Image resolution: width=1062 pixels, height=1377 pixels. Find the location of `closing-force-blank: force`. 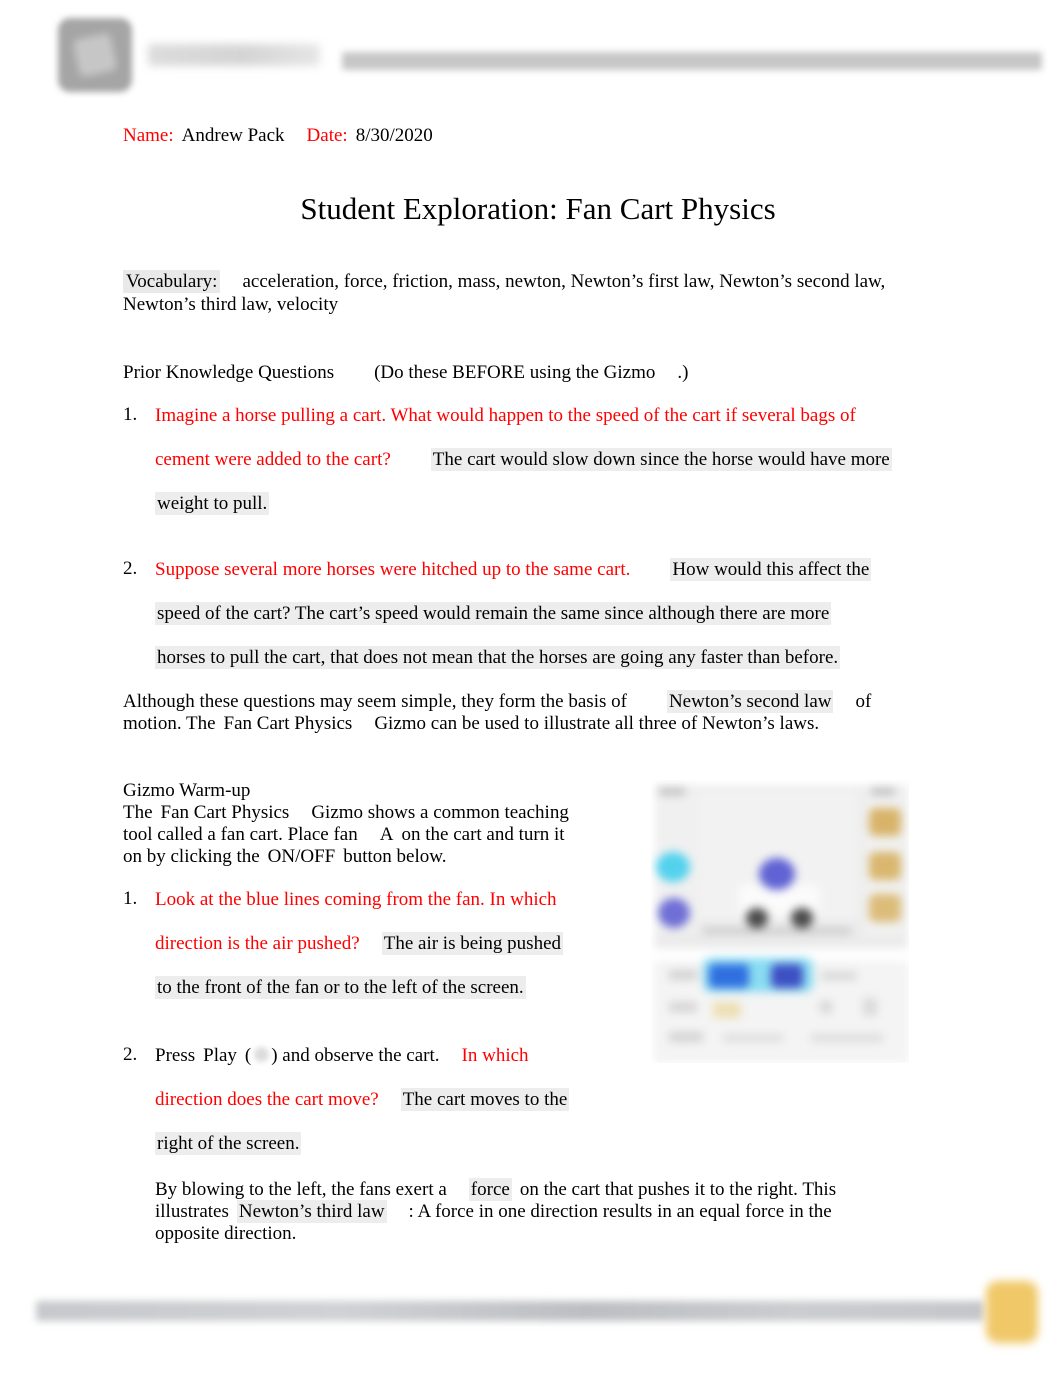

closing-force-blank: force is located at coordinates (490, 1189).